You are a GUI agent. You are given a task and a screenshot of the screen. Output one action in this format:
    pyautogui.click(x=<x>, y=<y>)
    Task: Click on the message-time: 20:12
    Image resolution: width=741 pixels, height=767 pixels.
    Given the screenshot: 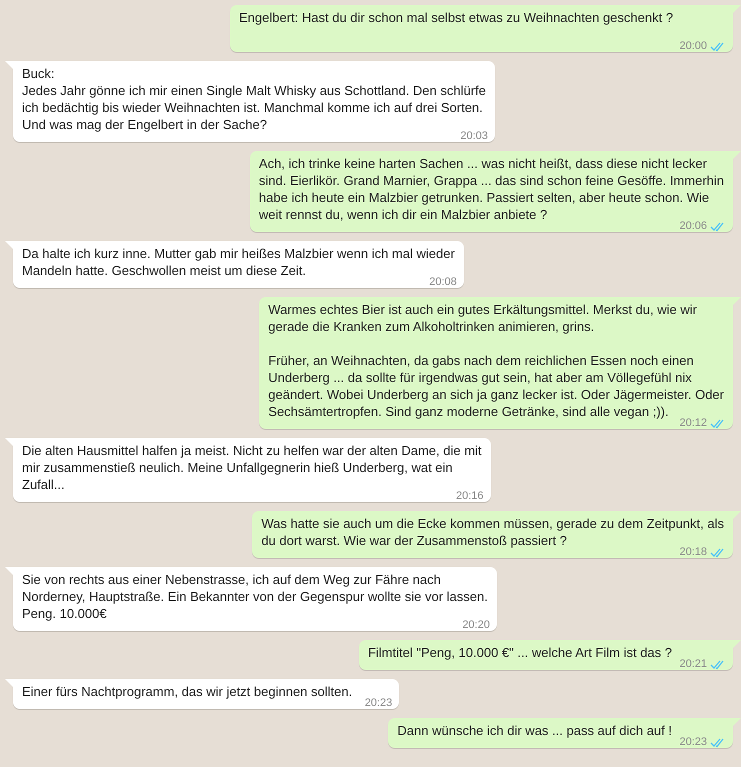 What is the action you would take?
    pyautogui.click(x=693, y=423)
    